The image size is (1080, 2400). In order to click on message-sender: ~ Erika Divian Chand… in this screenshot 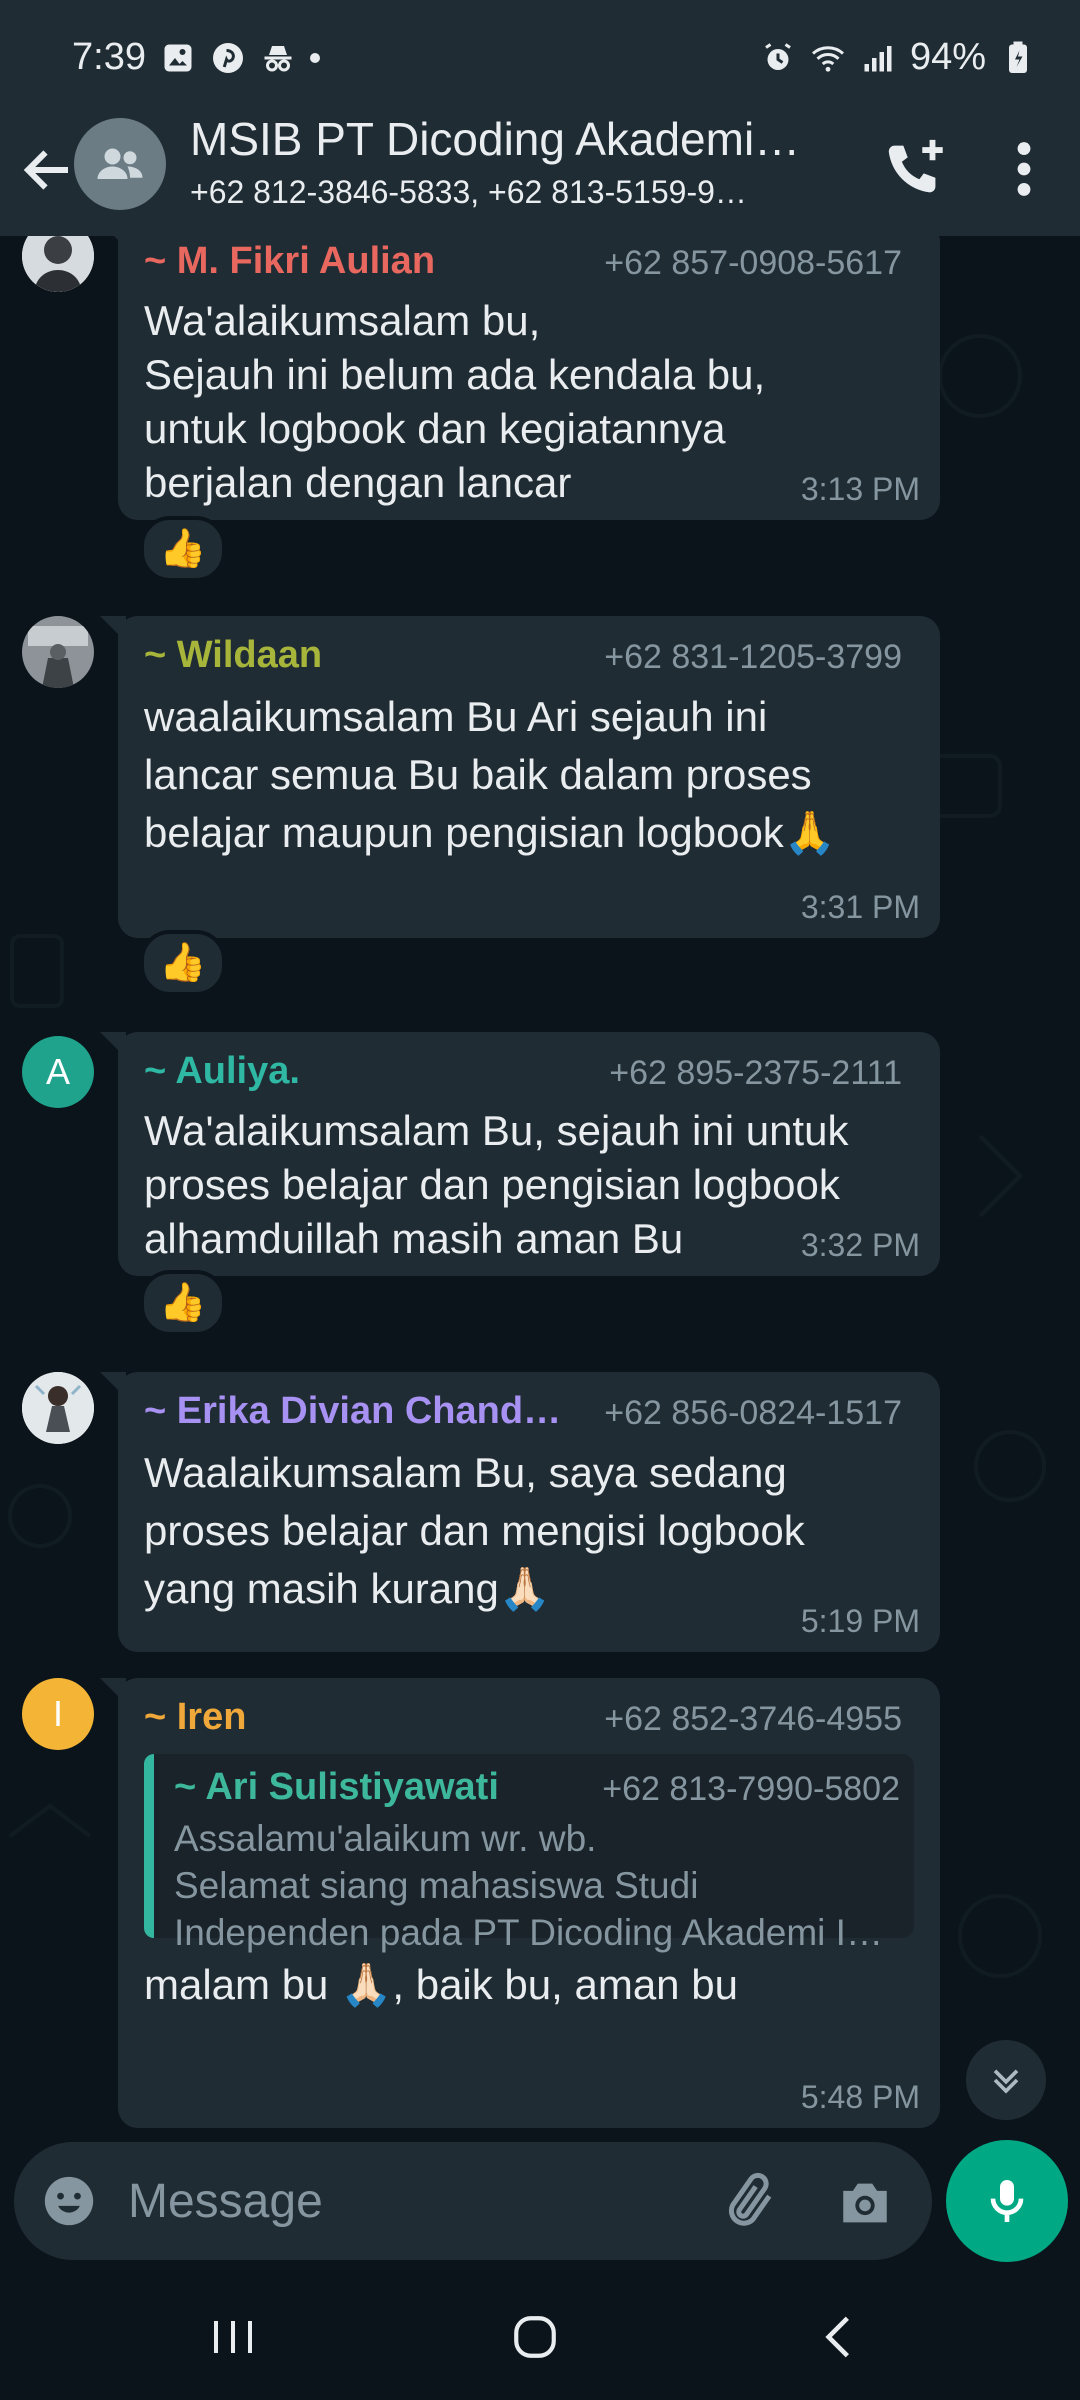, I will do `click(352, 1411)`.